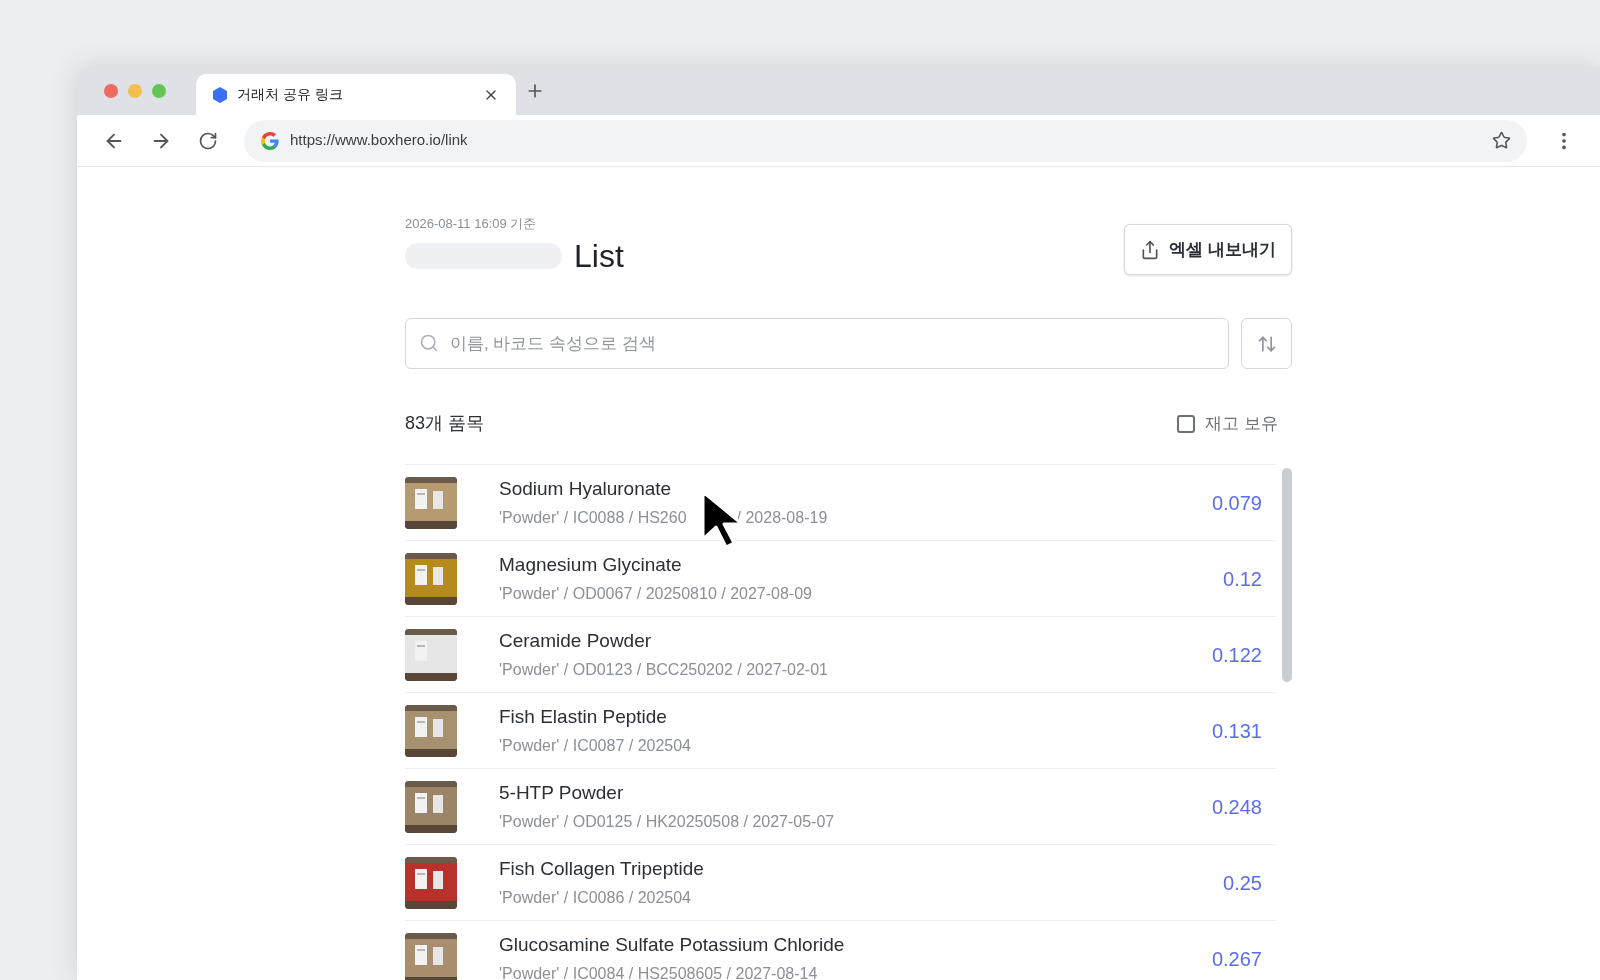 Image resolution: width=1600 pixels, height=980 pixels. What do you see at coordinates (595, 897) in the screenshot?
I see `item-details: 'Powder' / IC0086 / 202504` at bounding box center [595, 897].